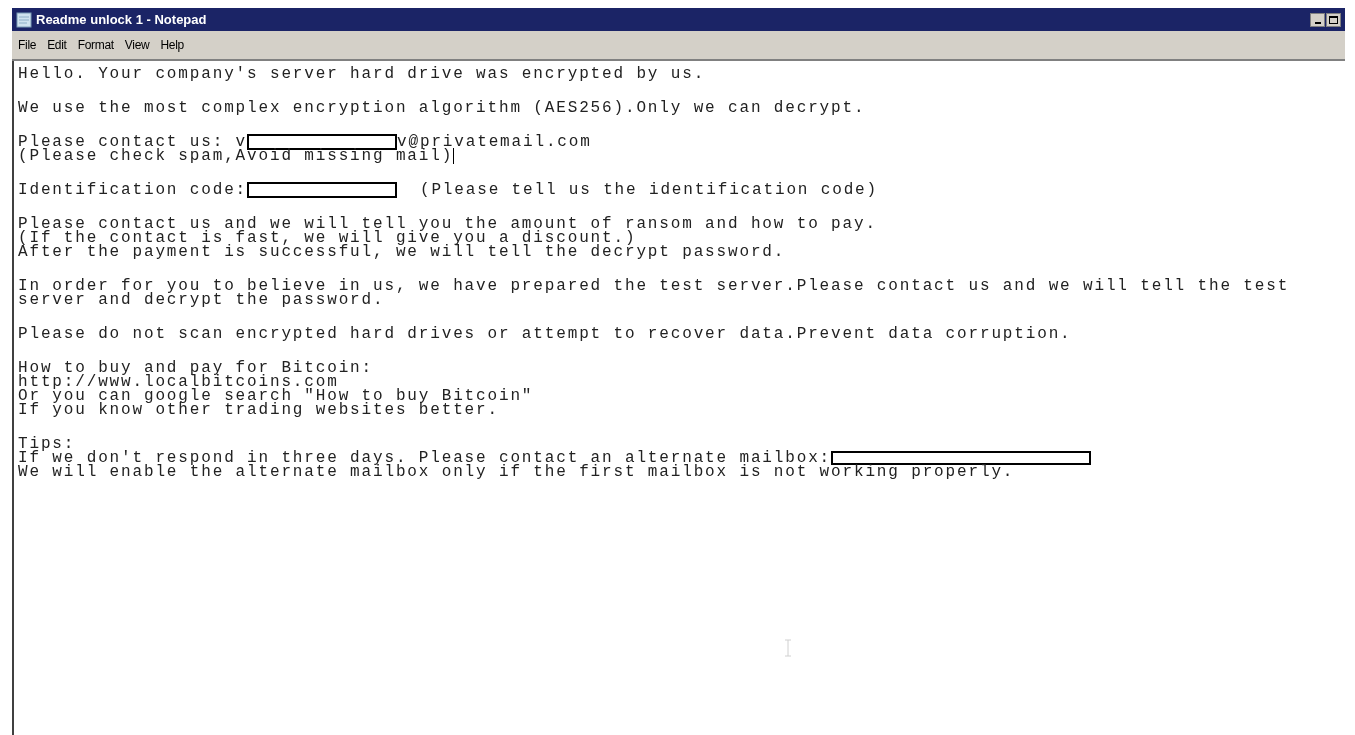 This screenshot has width=1355, height=735. Describe the element at coordinates (133, 190) in the screenshot. I see `text-line: Identification code:` at that location.